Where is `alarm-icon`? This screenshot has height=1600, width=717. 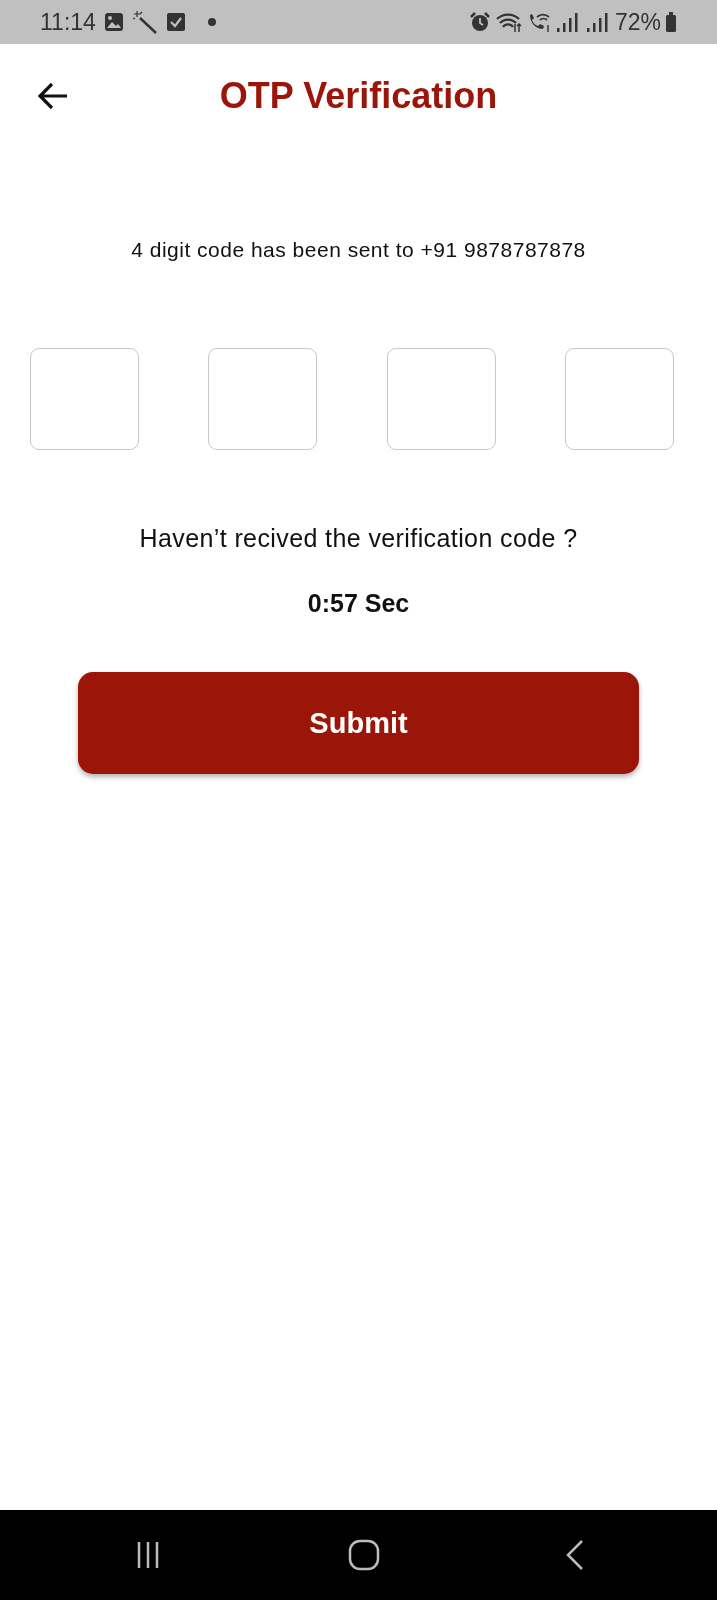
alarm-icon is located at coordinates (479, 22).